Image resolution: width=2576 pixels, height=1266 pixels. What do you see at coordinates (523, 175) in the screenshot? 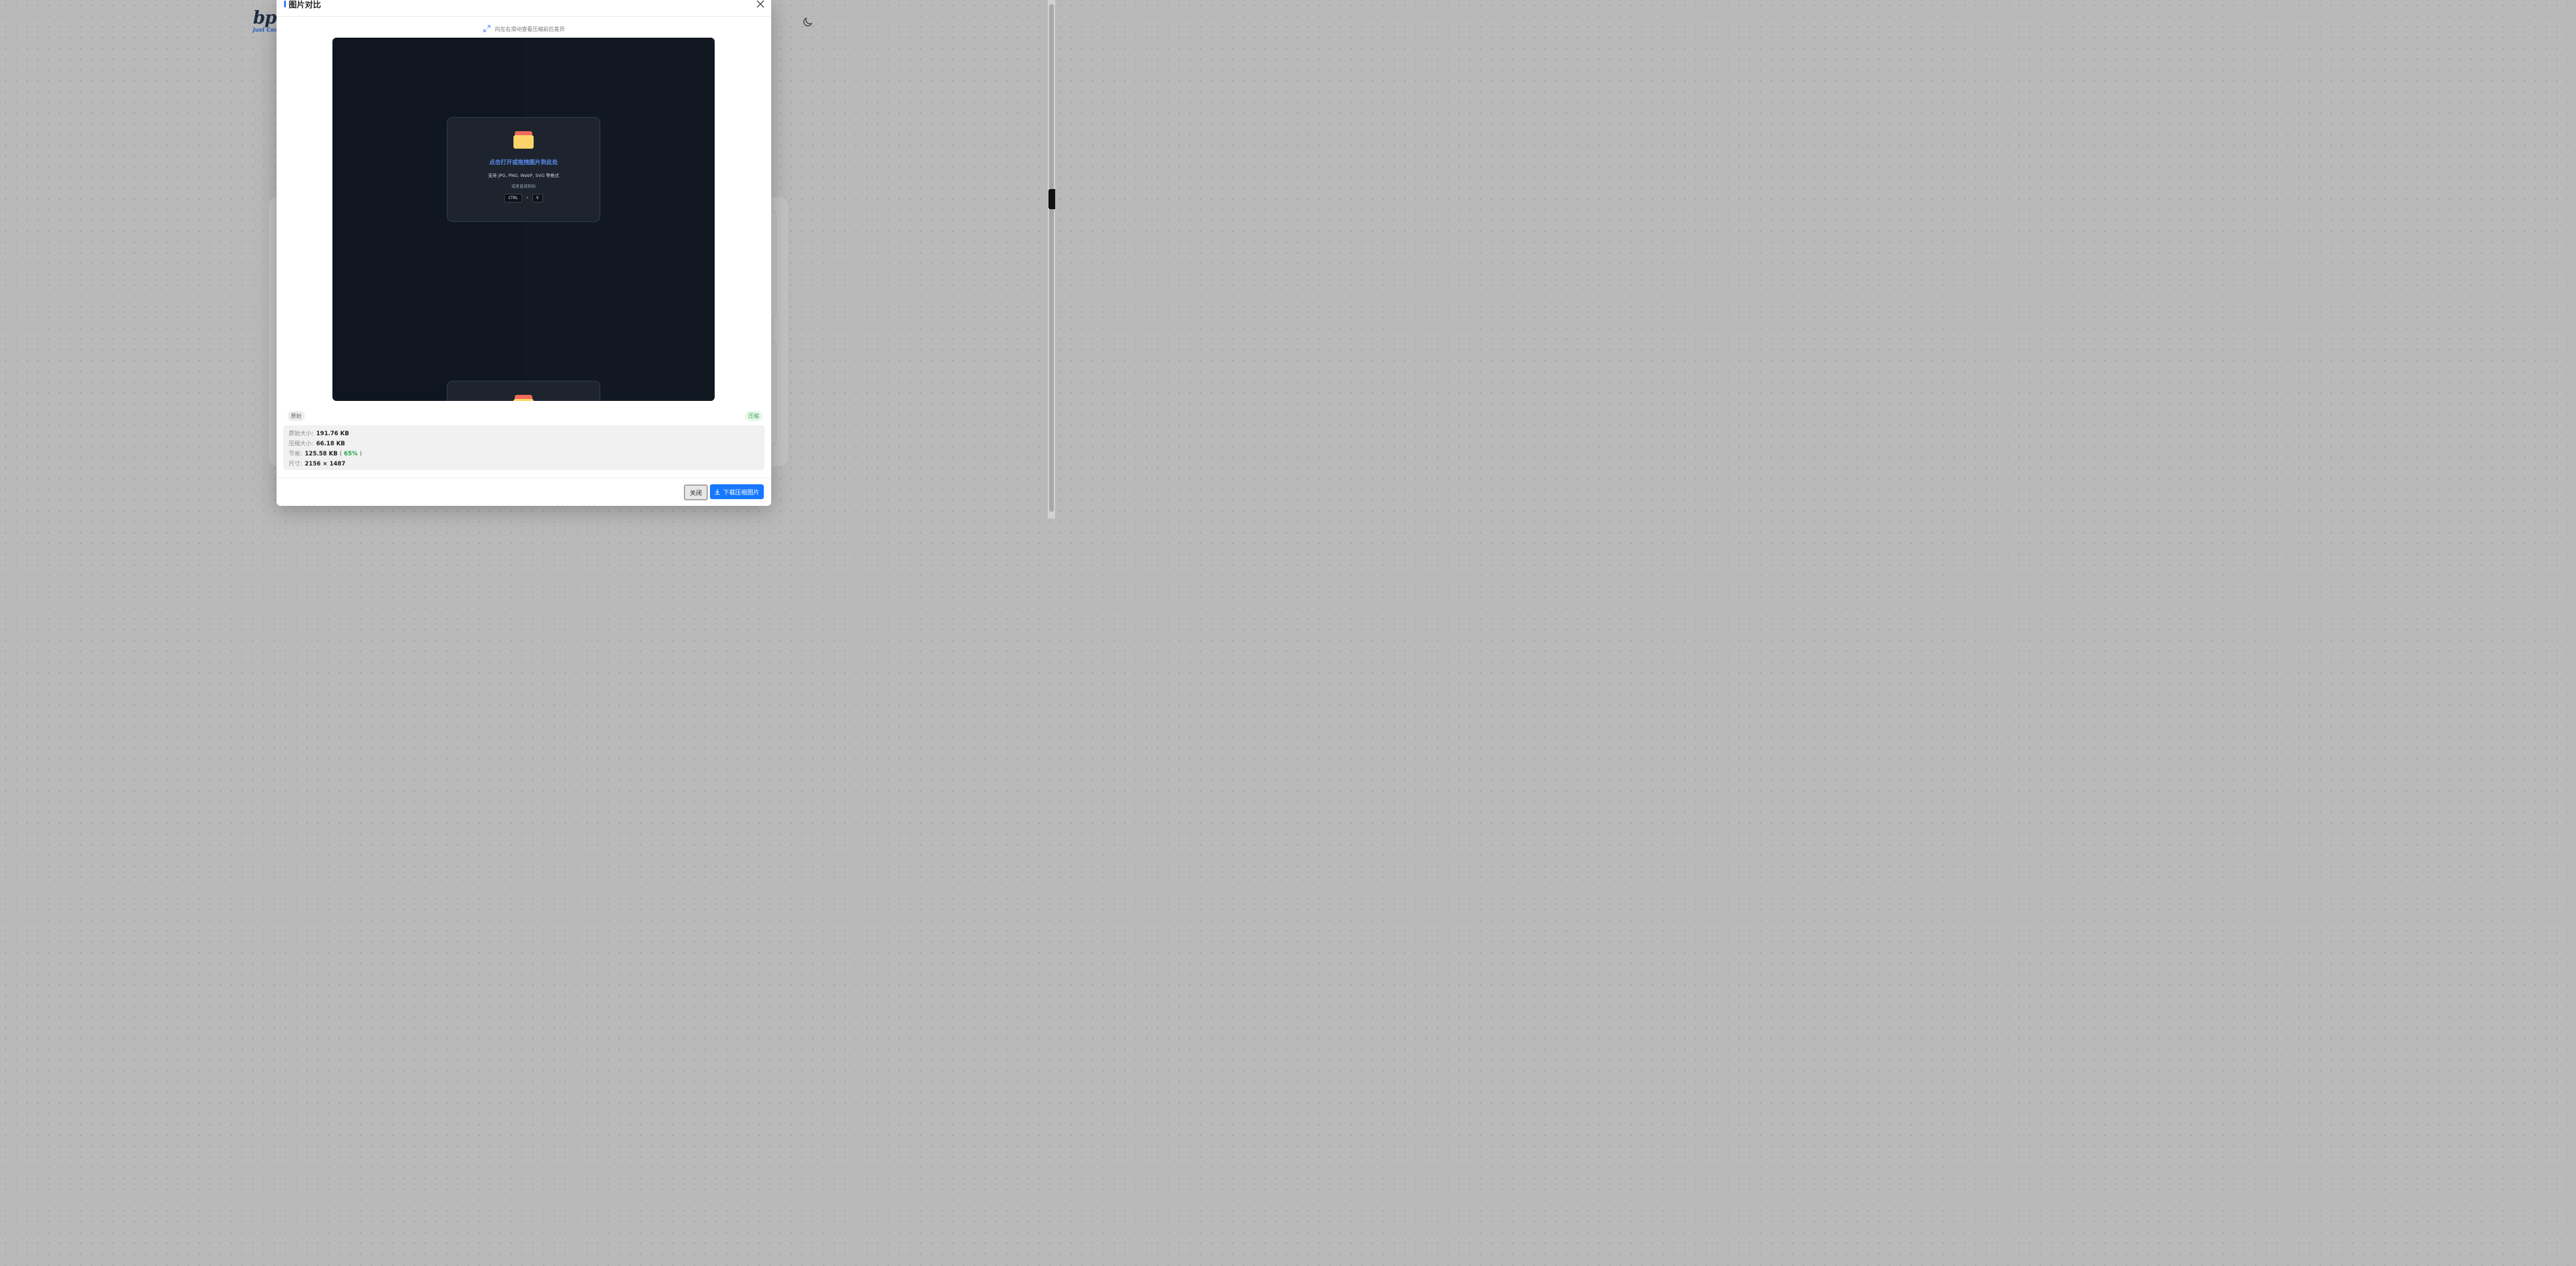
I see `upload-formats: 支持 JPG, PNG, WebP, SVG 等格式` at bounding box center [523, 175].